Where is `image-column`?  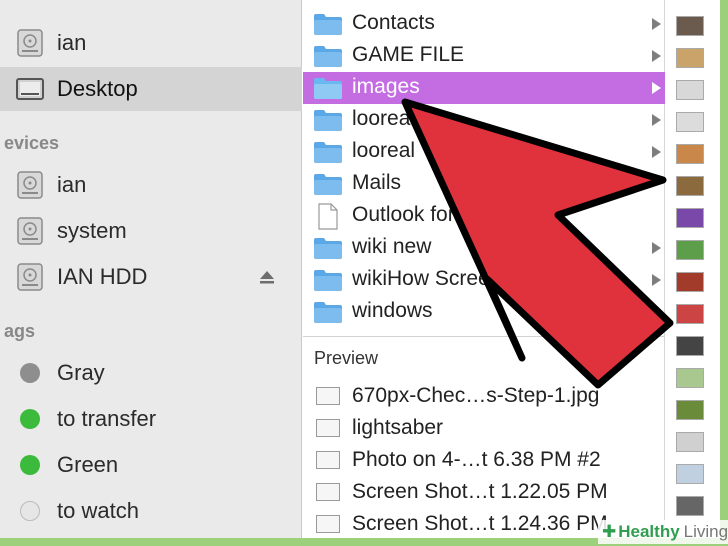
image-column is located at coordinates (693, 269).